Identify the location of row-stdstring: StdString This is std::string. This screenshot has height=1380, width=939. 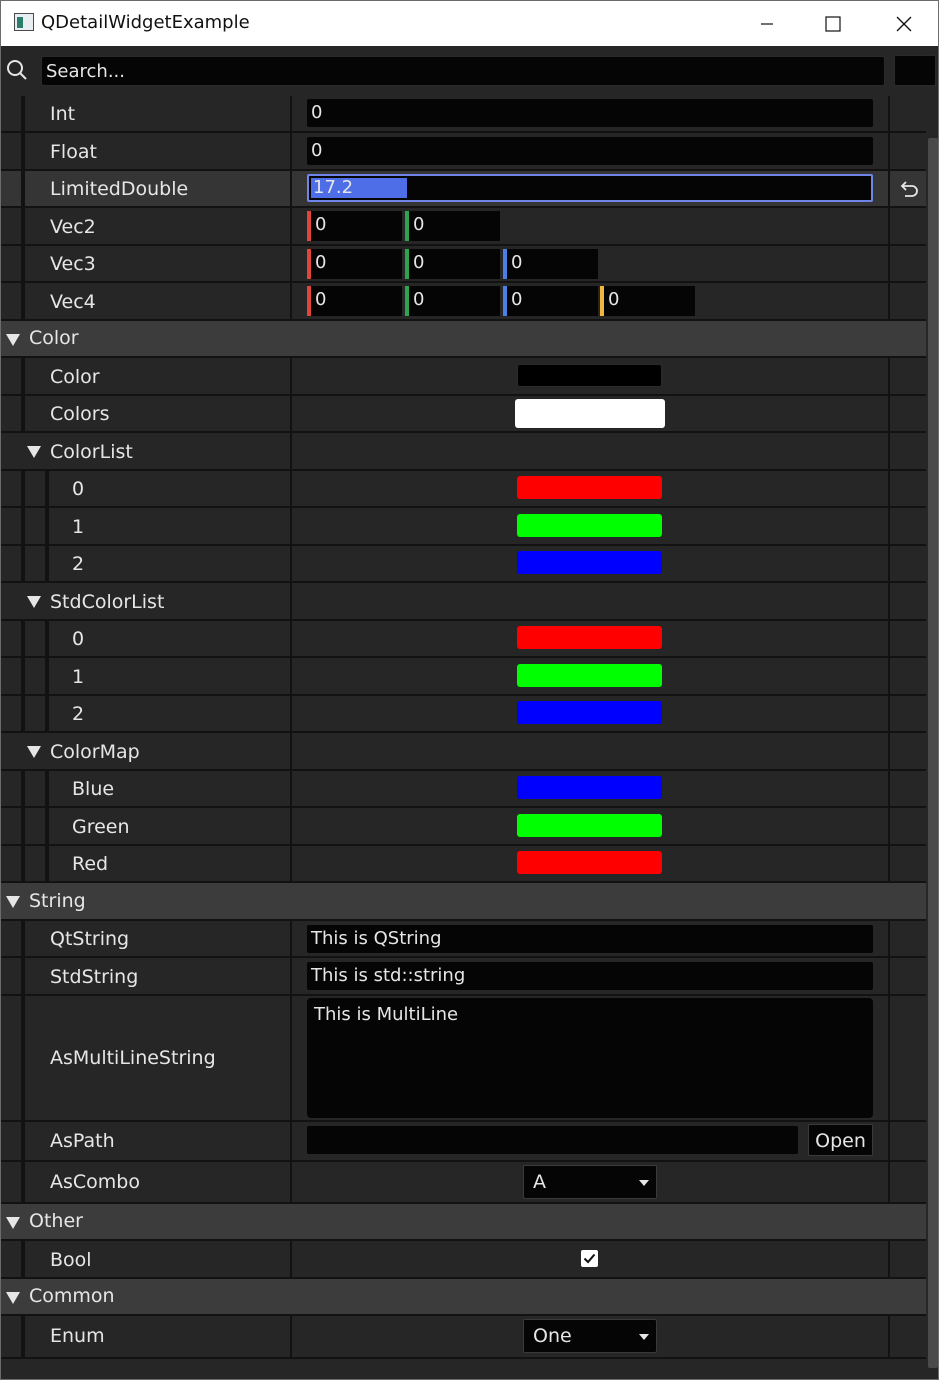
(463, 977).